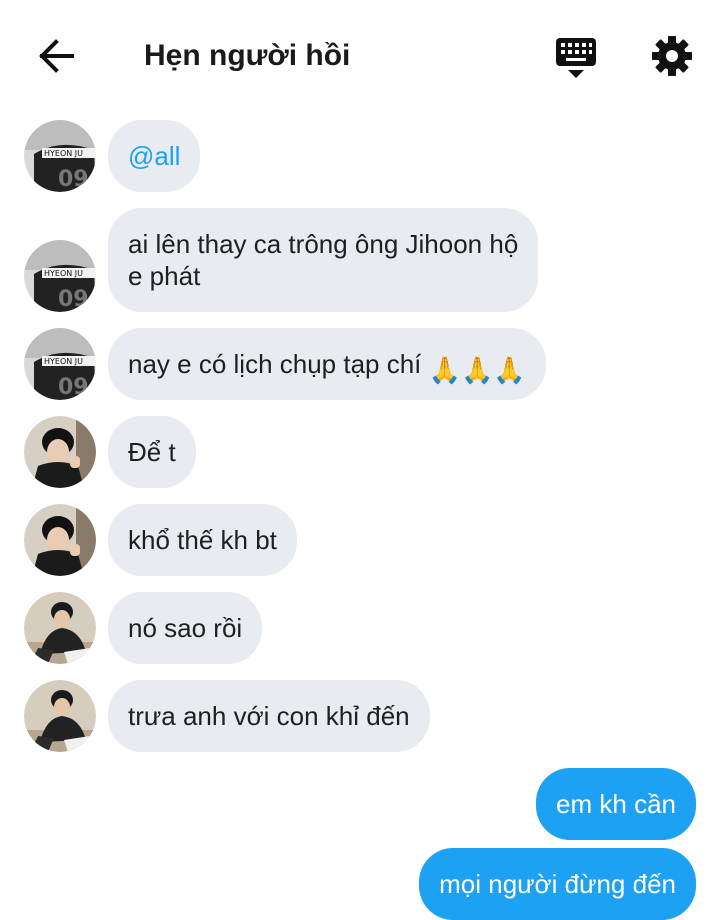  I want to click on settings-button, so click(672, 56).